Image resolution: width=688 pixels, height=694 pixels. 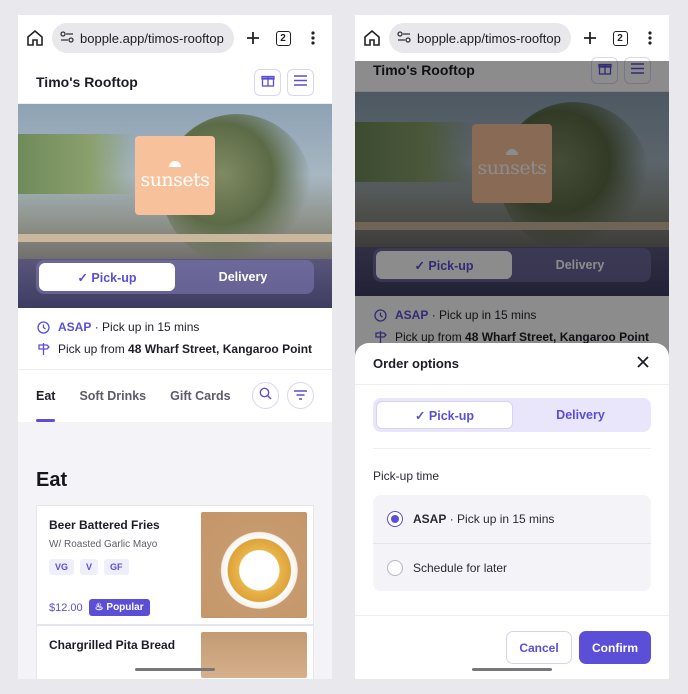 What do you see at coordinates (62, 567) in the screenshot?
I see `tag-vg: VG` at bounding box center [62, 567].